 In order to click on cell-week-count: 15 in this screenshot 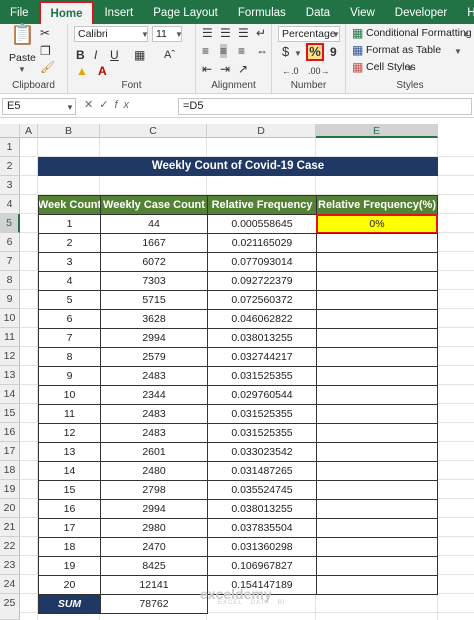, I will do `click(69, 490)`.